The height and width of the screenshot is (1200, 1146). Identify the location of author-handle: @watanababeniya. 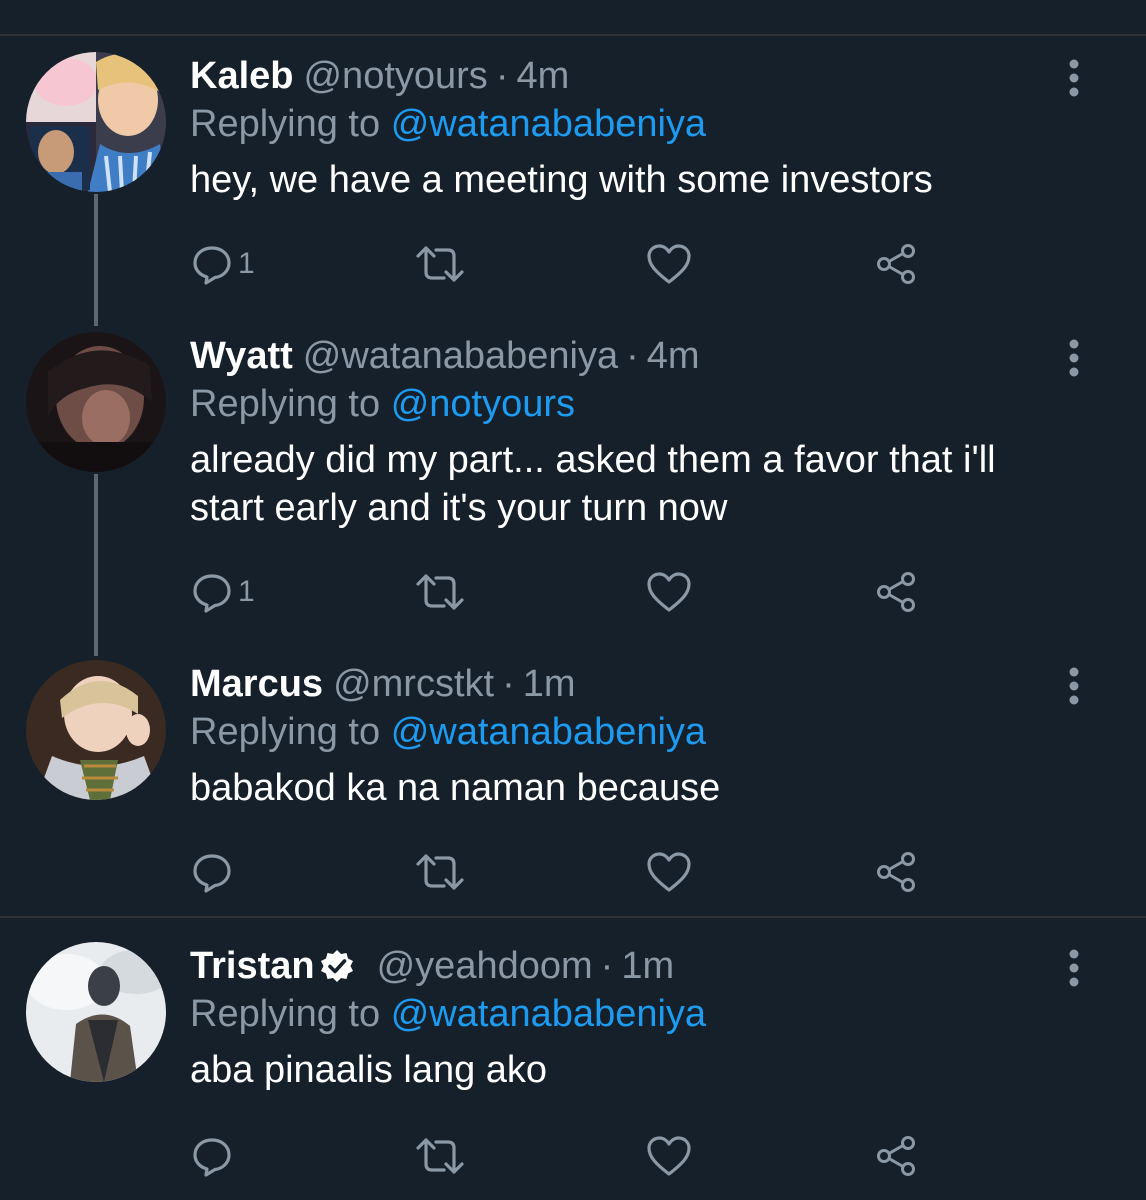
(460, 356).